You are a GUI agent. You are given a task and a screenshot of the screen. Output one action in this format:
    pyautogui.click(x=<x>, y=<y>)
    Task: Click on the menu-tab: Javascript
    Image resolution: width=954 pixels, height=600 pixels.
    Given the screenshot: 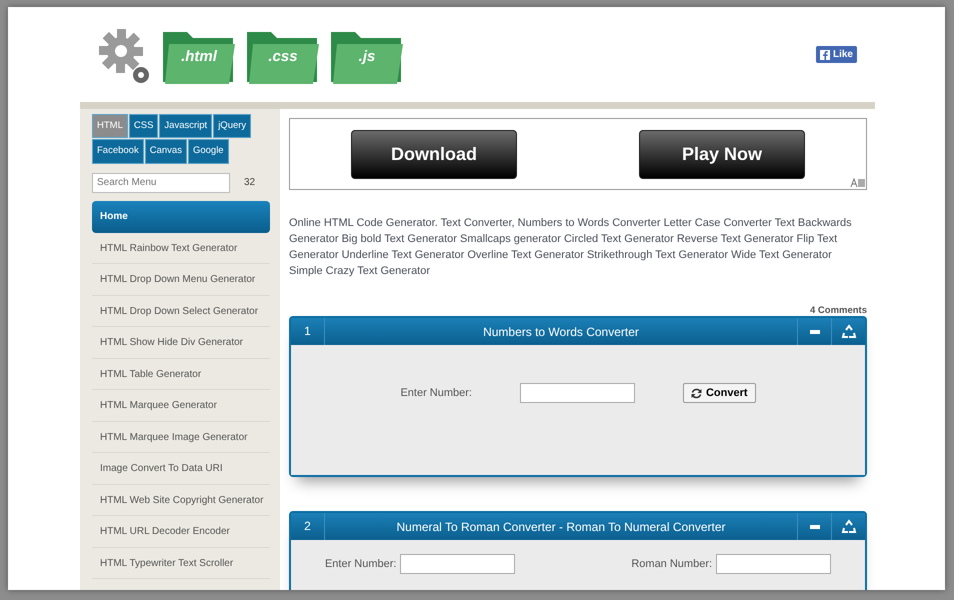 What is the action you would take?
    pyautogui.click(x=185, y=126)
    